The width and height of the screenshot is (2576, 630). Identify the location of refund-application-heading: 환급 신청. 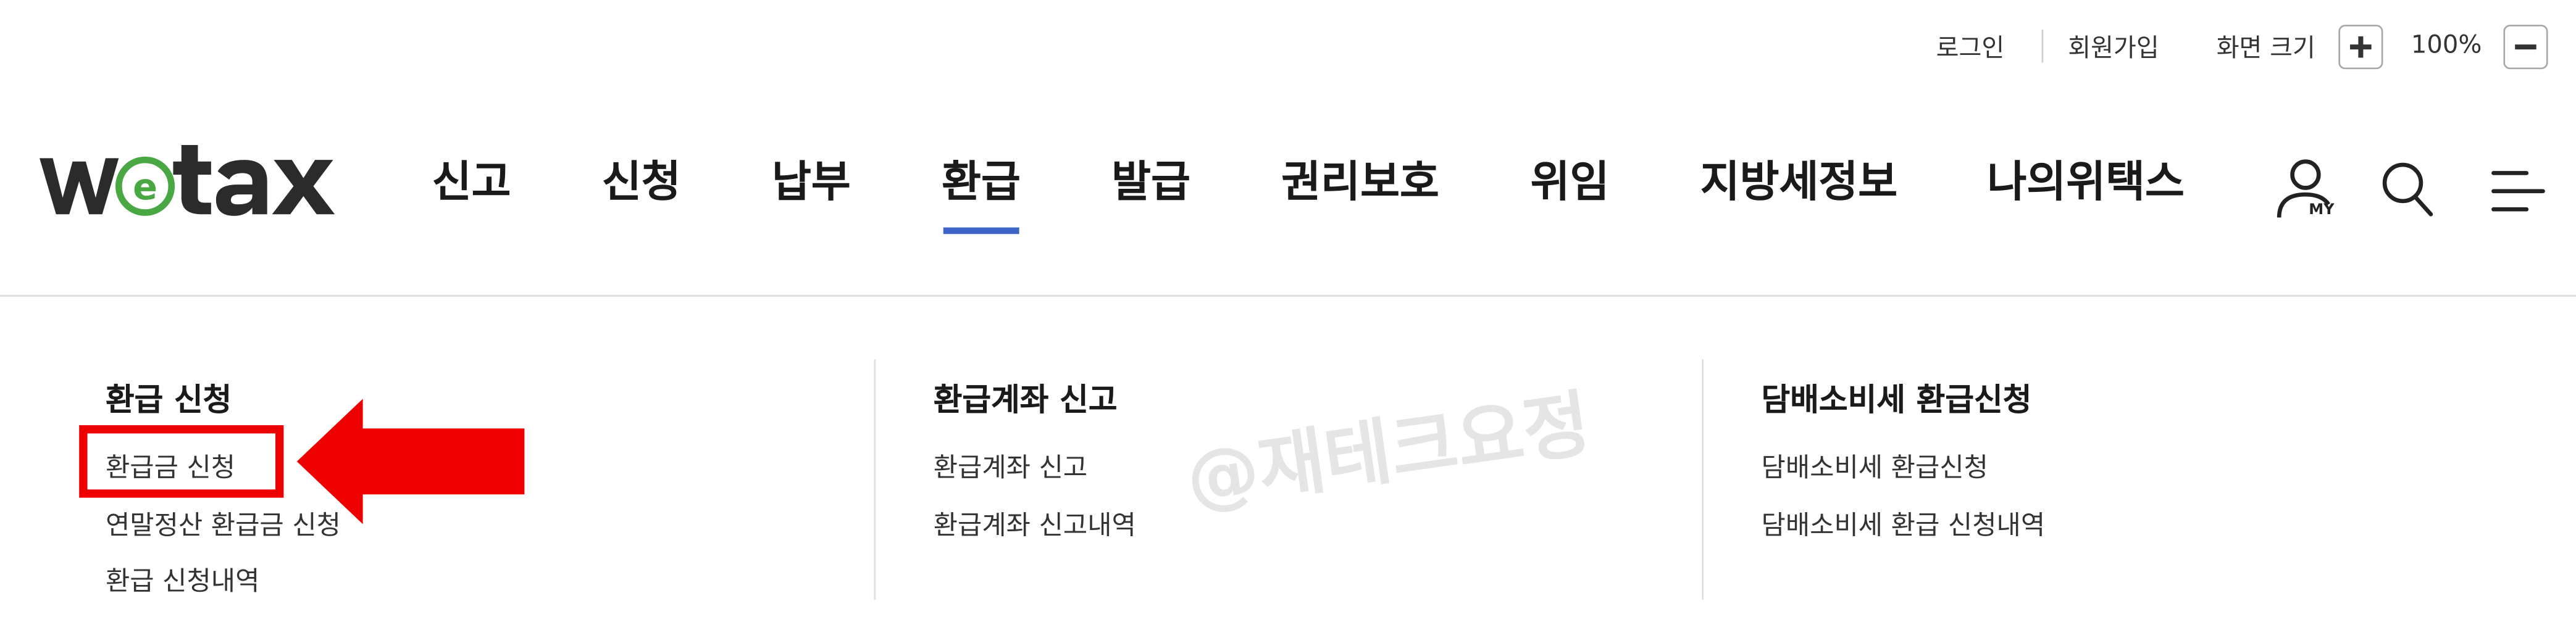
(169, 398).